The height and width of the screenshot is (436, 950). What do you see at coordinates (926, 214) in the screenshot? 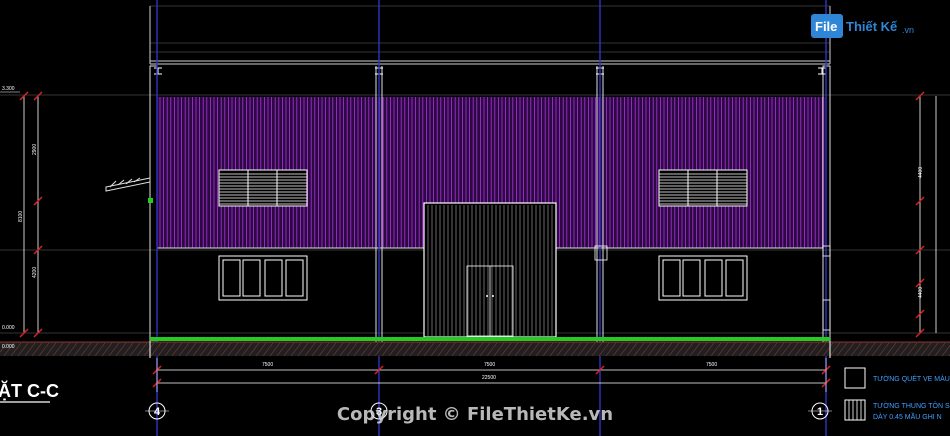
I see `right-dimension-chain: 4400 4400` at bounding box center [926, 214].